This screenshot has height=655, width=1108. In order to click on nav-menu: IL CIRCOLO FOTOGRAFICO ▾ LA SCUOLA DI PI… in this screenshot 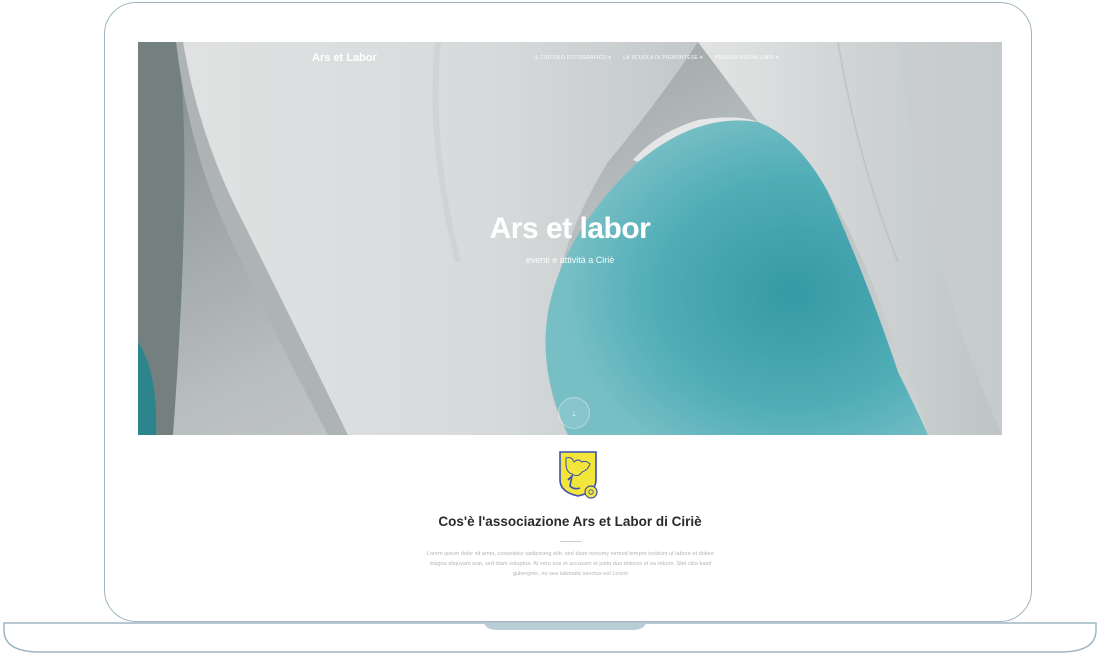, I will do `click(656, 58)`.